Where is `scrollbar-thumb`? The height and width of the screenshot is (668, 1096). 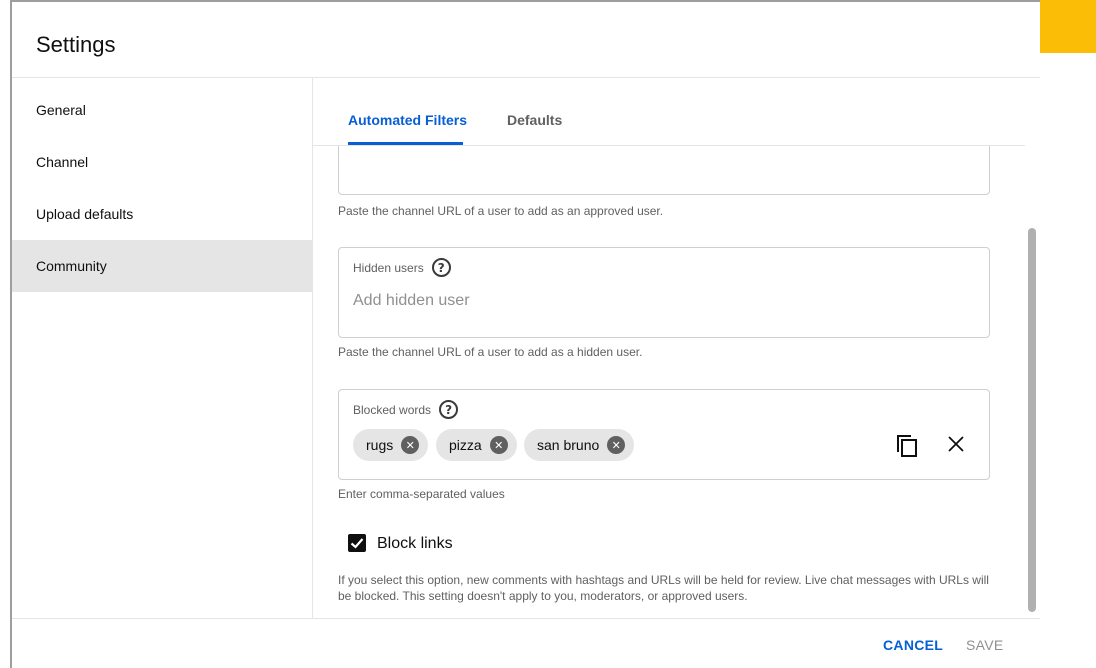
scrollbar-thumb is located at coordinates (1032, 420).